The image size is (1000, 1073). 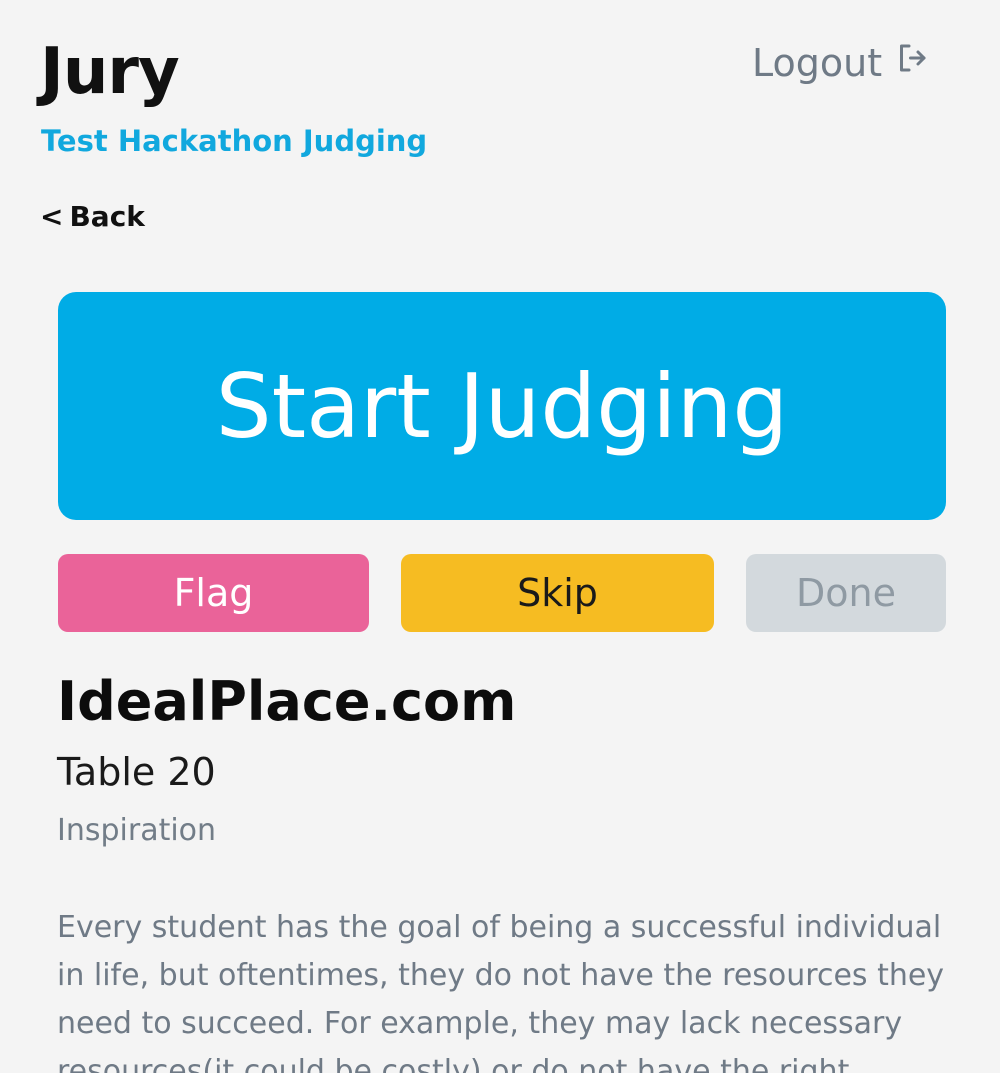 I want to click on logout-button: Logout, so click(x=841, y=62).